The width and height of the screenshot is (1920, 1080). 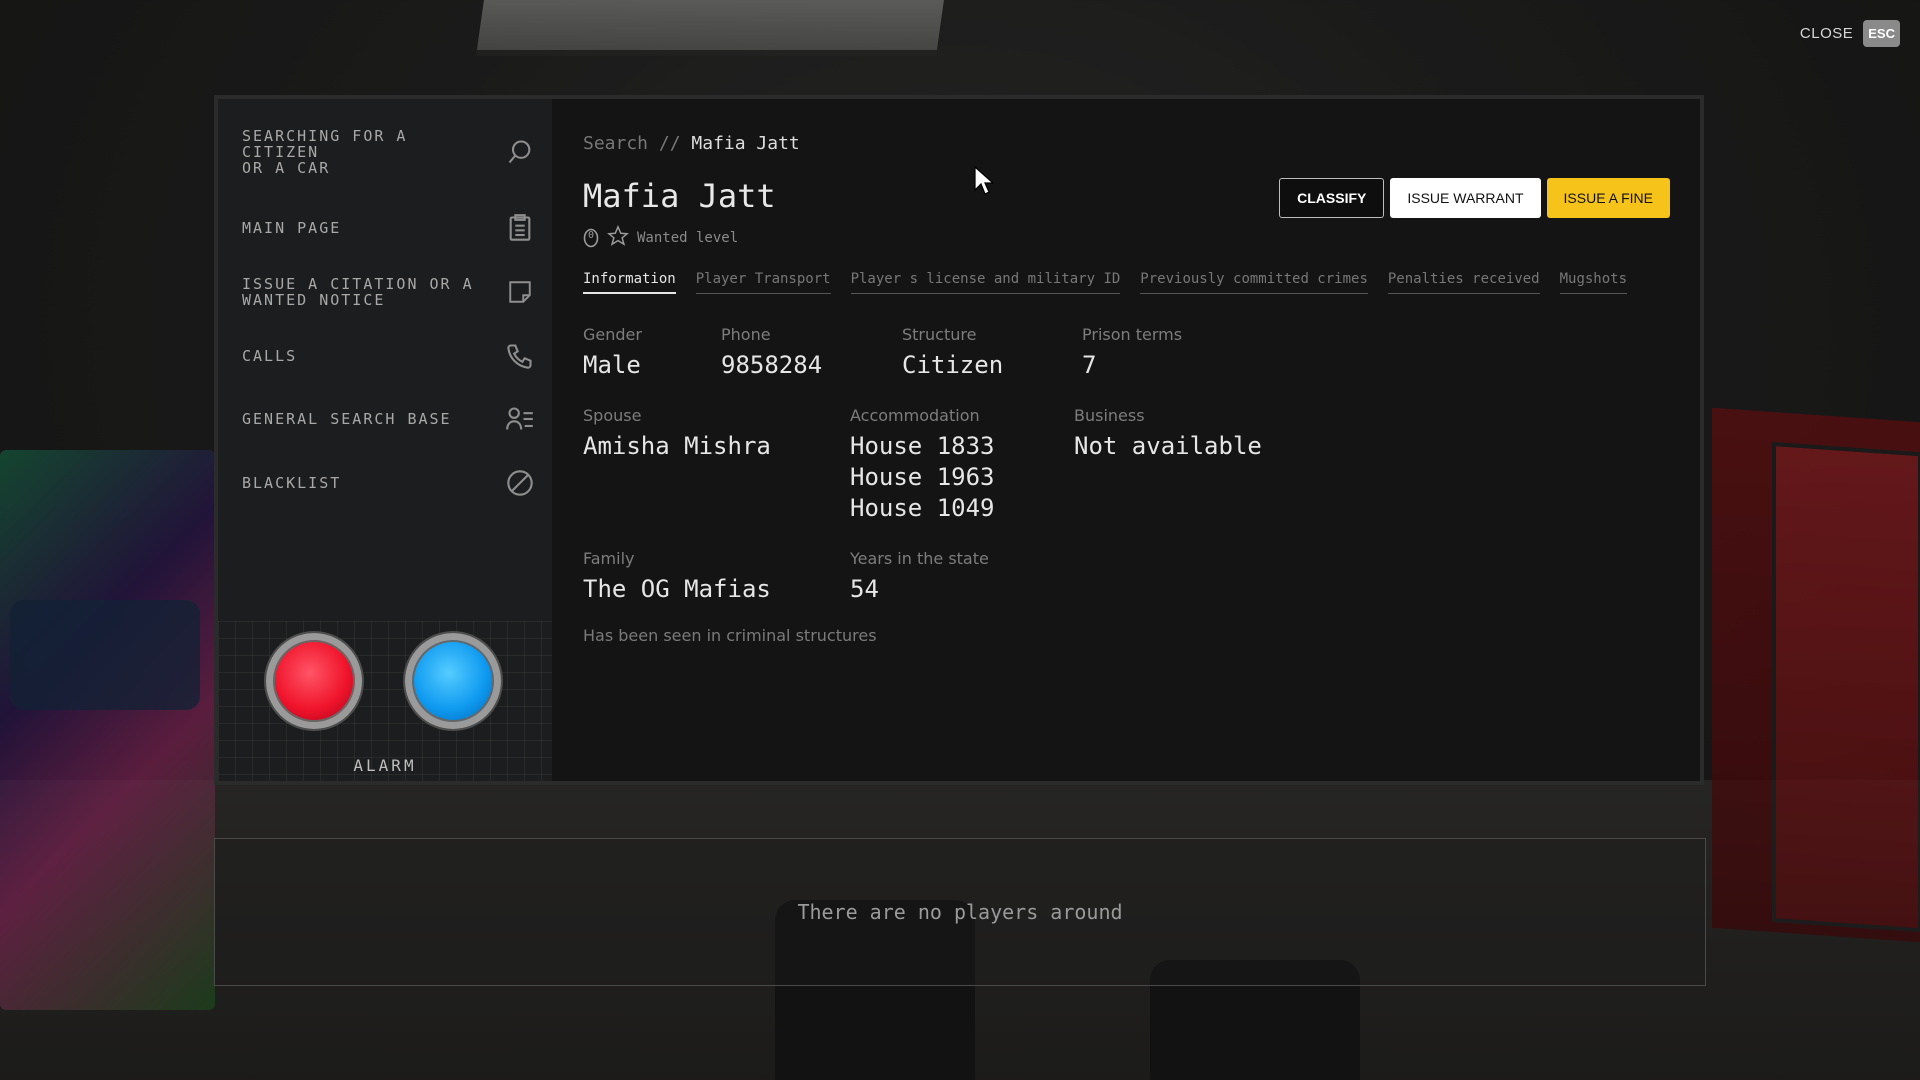 I want to click on mouse-cursor-icon, so click(x=984, y=182).